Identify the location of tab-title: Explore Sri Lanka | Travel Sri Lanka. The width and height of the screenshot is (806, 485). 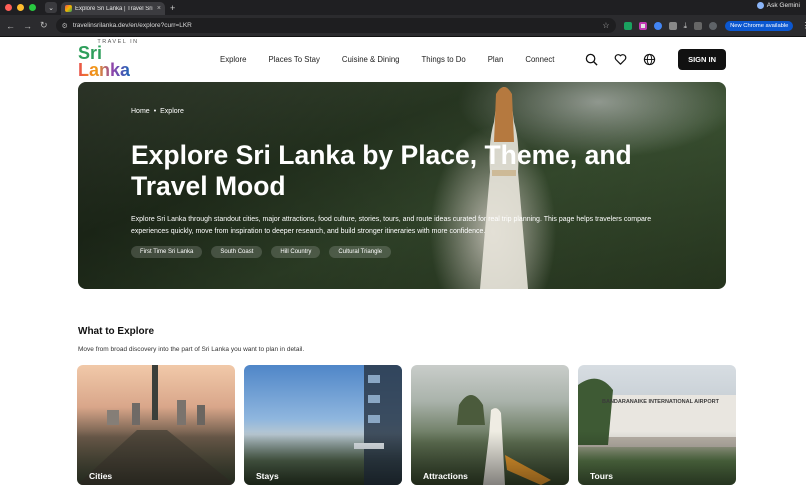
(114, 8).